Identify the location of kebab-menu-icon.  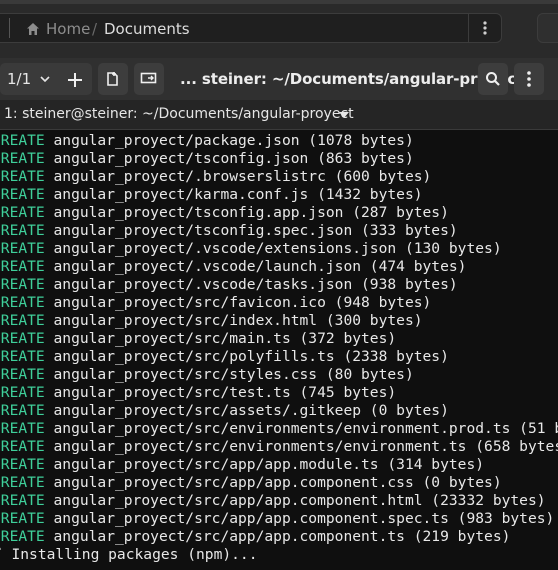
(484, 28).